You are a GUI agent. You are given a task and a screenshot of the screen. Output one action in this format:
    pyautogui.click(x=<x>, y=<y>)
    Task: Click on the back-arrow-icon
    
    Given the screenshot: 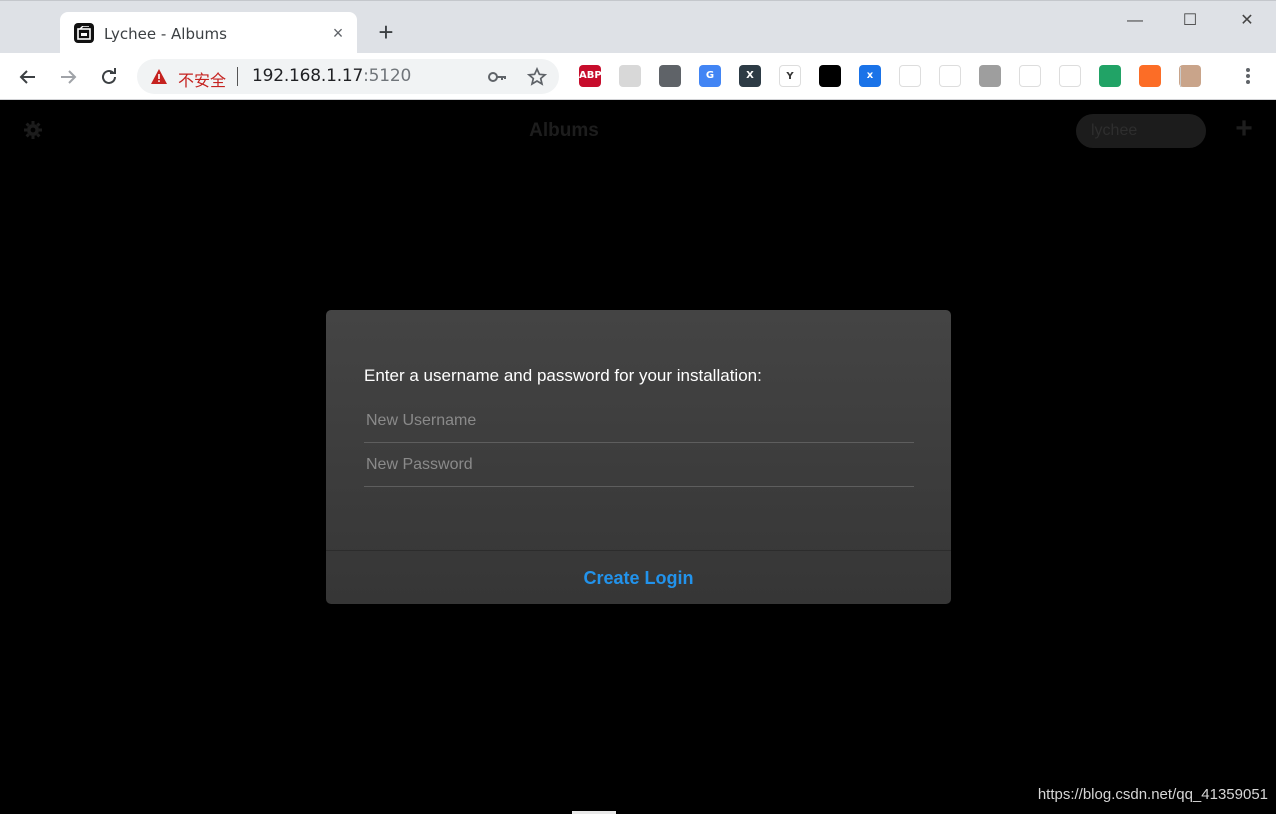 What is the action you would take?
    pyautogui.click(x=27, y=77)
    